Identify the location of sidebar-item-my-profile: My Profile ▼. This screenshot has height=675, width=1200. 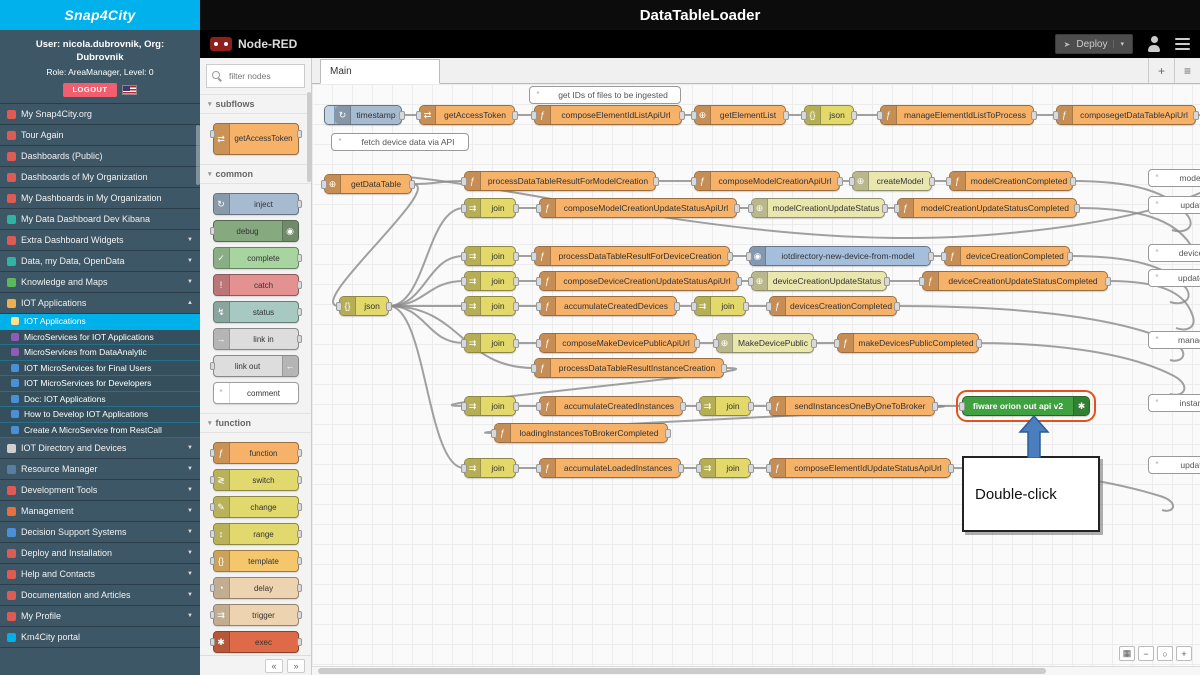
(100, 617).